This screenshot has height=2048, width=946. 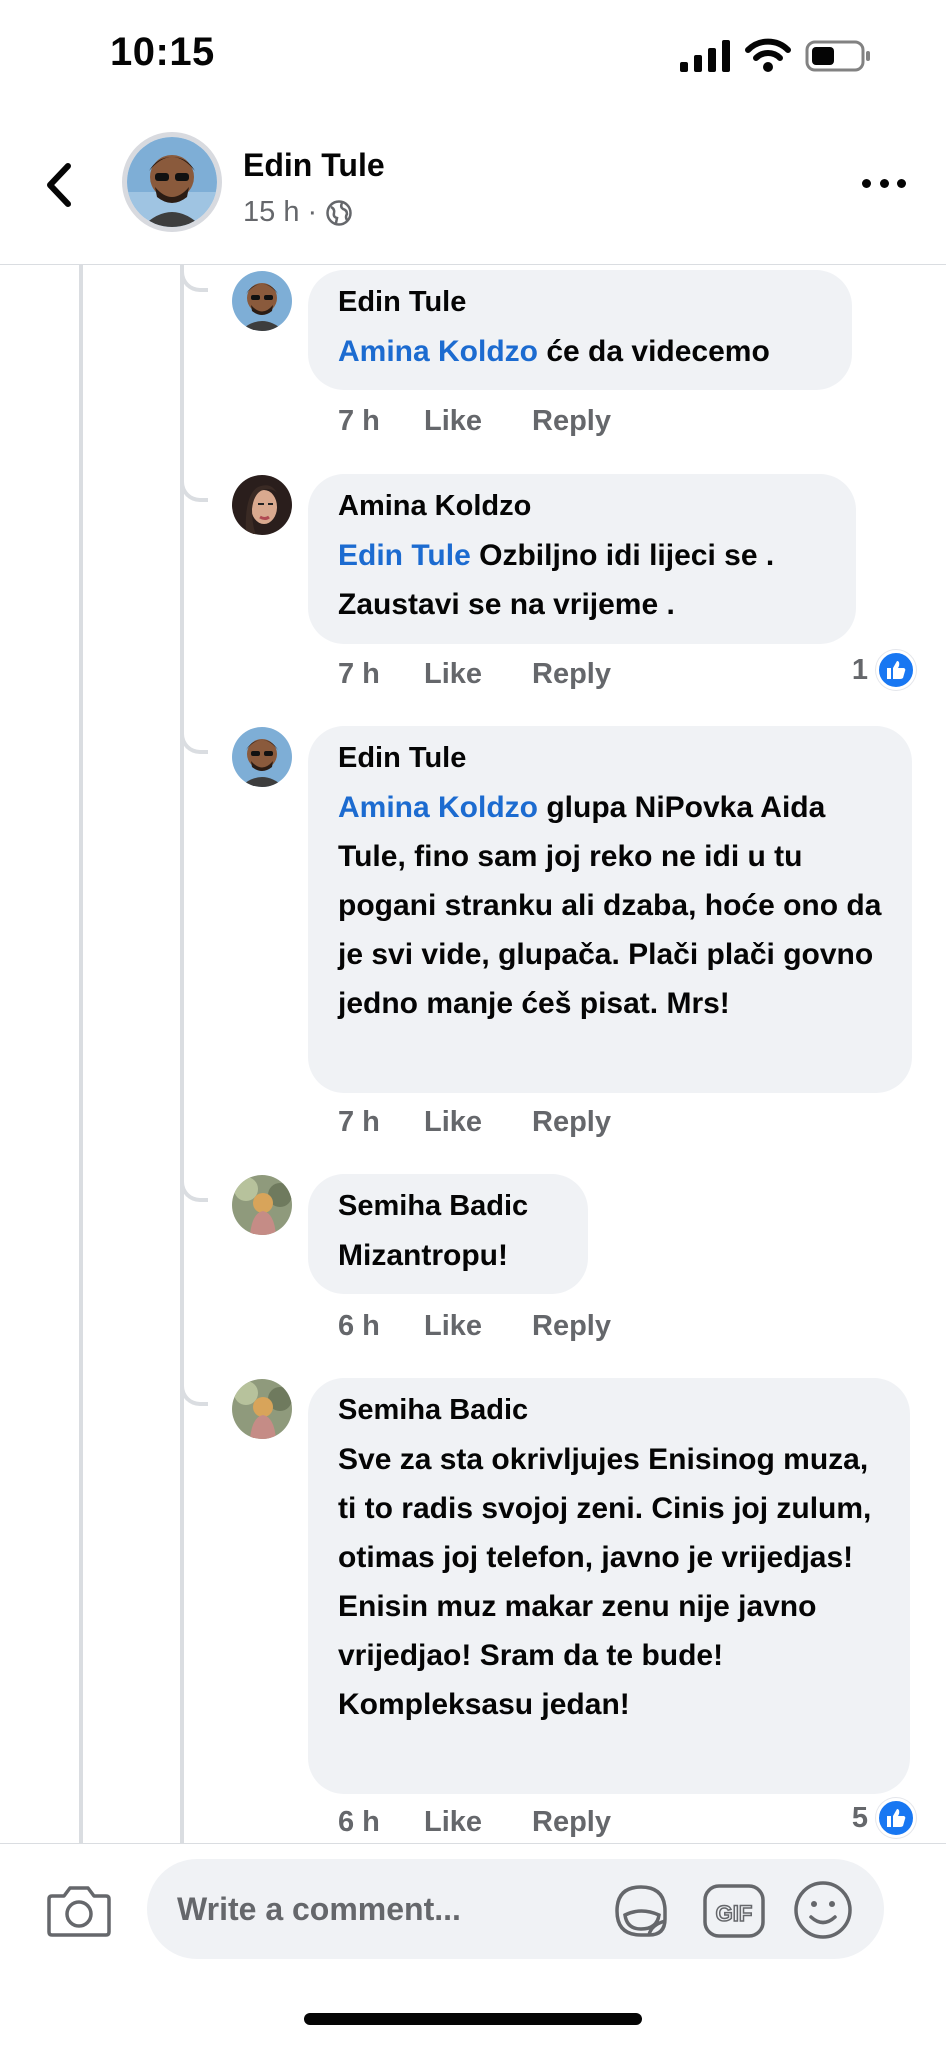 What do you see at coordinates (837, 56) in the screenshot?
I see `battery-icon` at bounding box center [837, 56].